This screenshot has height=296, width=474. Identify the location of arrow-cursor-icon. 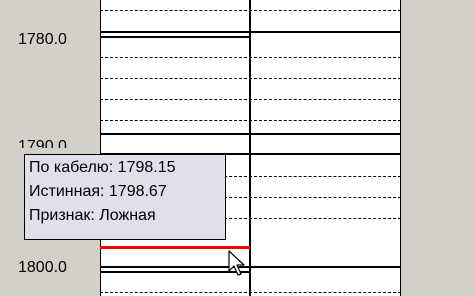
(236, 263).